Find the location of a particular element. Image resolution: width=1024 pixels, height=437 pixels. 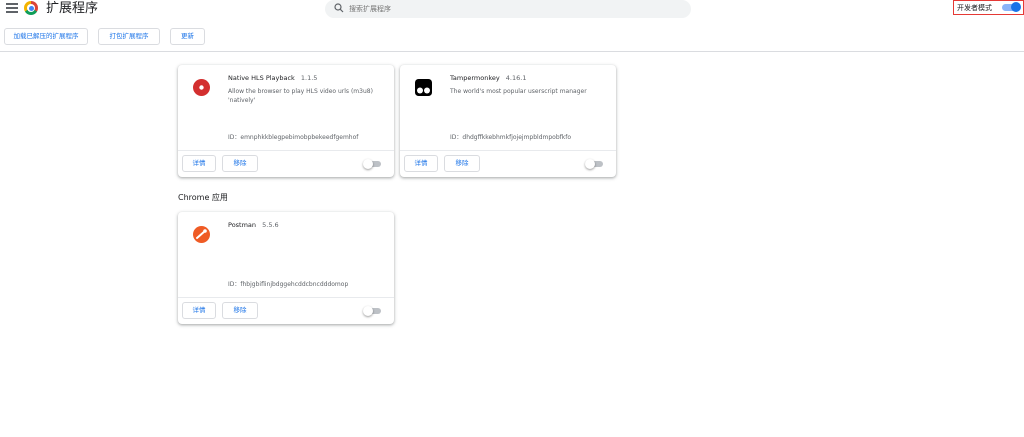

menu-icon is located at coordinates (12, 9).